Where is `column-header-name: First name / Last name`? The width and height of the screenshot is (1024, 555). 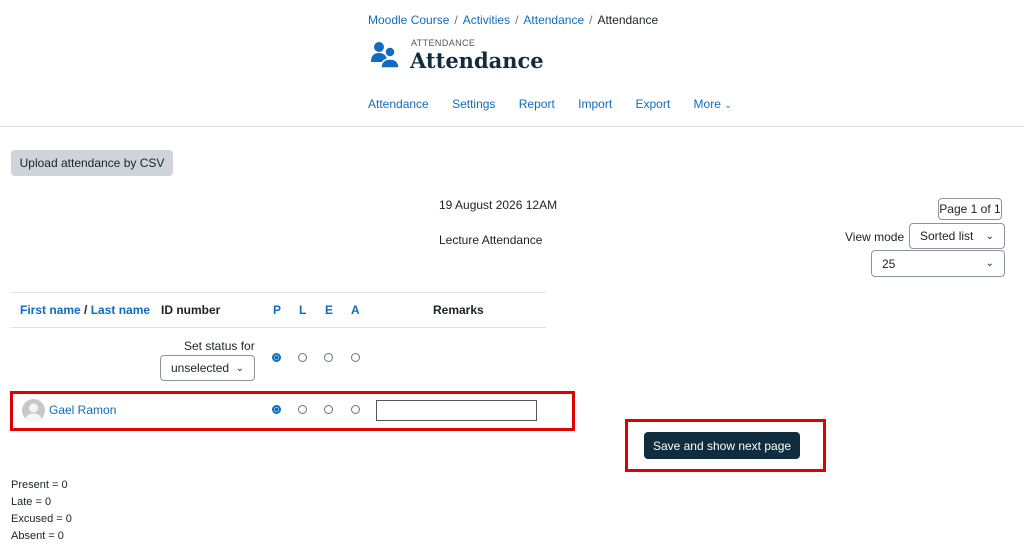 column-header-name: First name / Last name is located at coordinates (85, 310).